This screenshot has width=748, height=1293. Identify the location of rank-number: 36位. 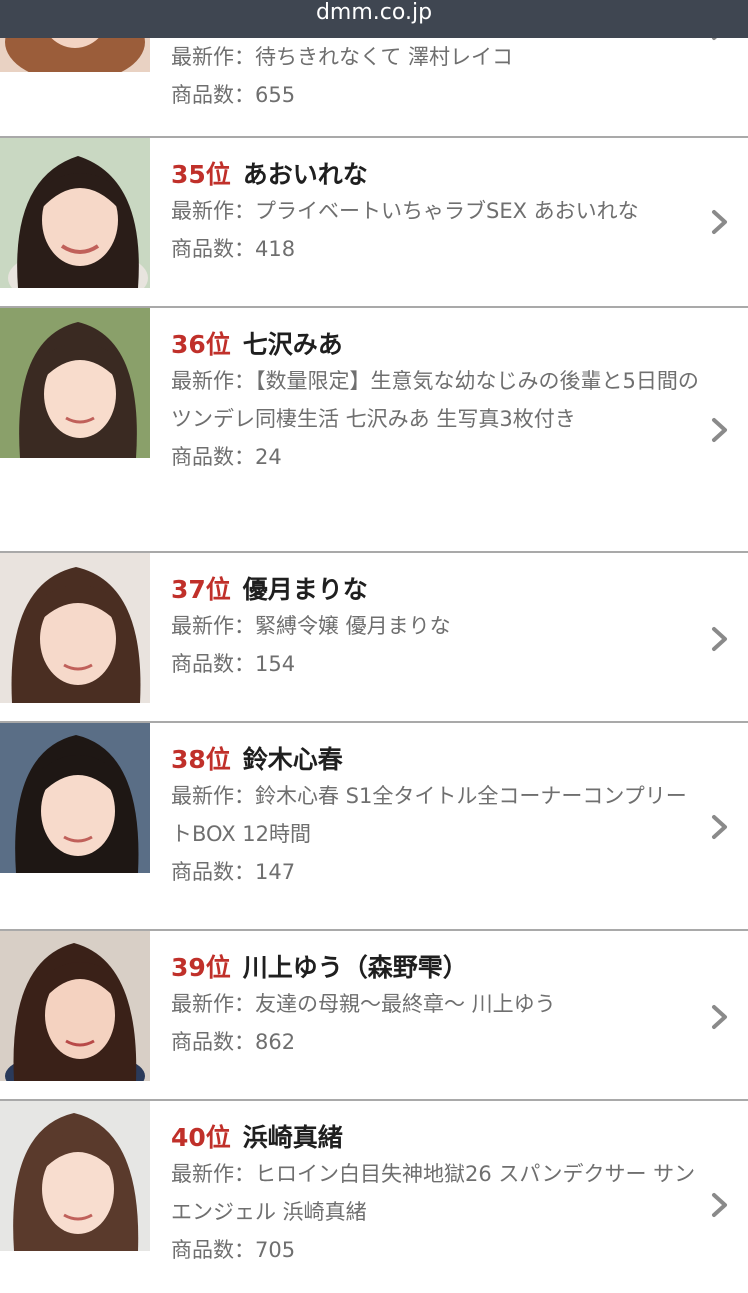
(201, 344).